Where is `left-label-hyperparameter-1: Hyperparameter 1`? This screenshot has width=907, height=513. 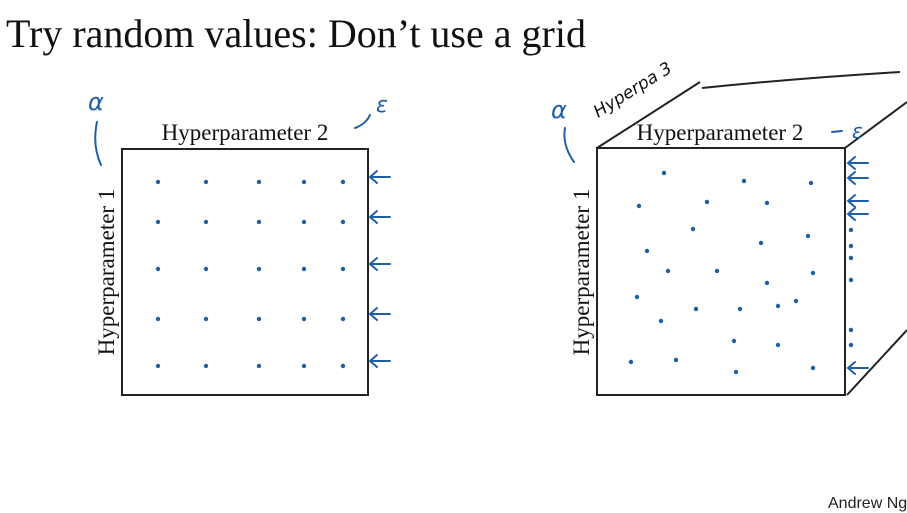
left-label-hyperparameter-1: Hyperparameter 1 is located at coordinates (106, 272).